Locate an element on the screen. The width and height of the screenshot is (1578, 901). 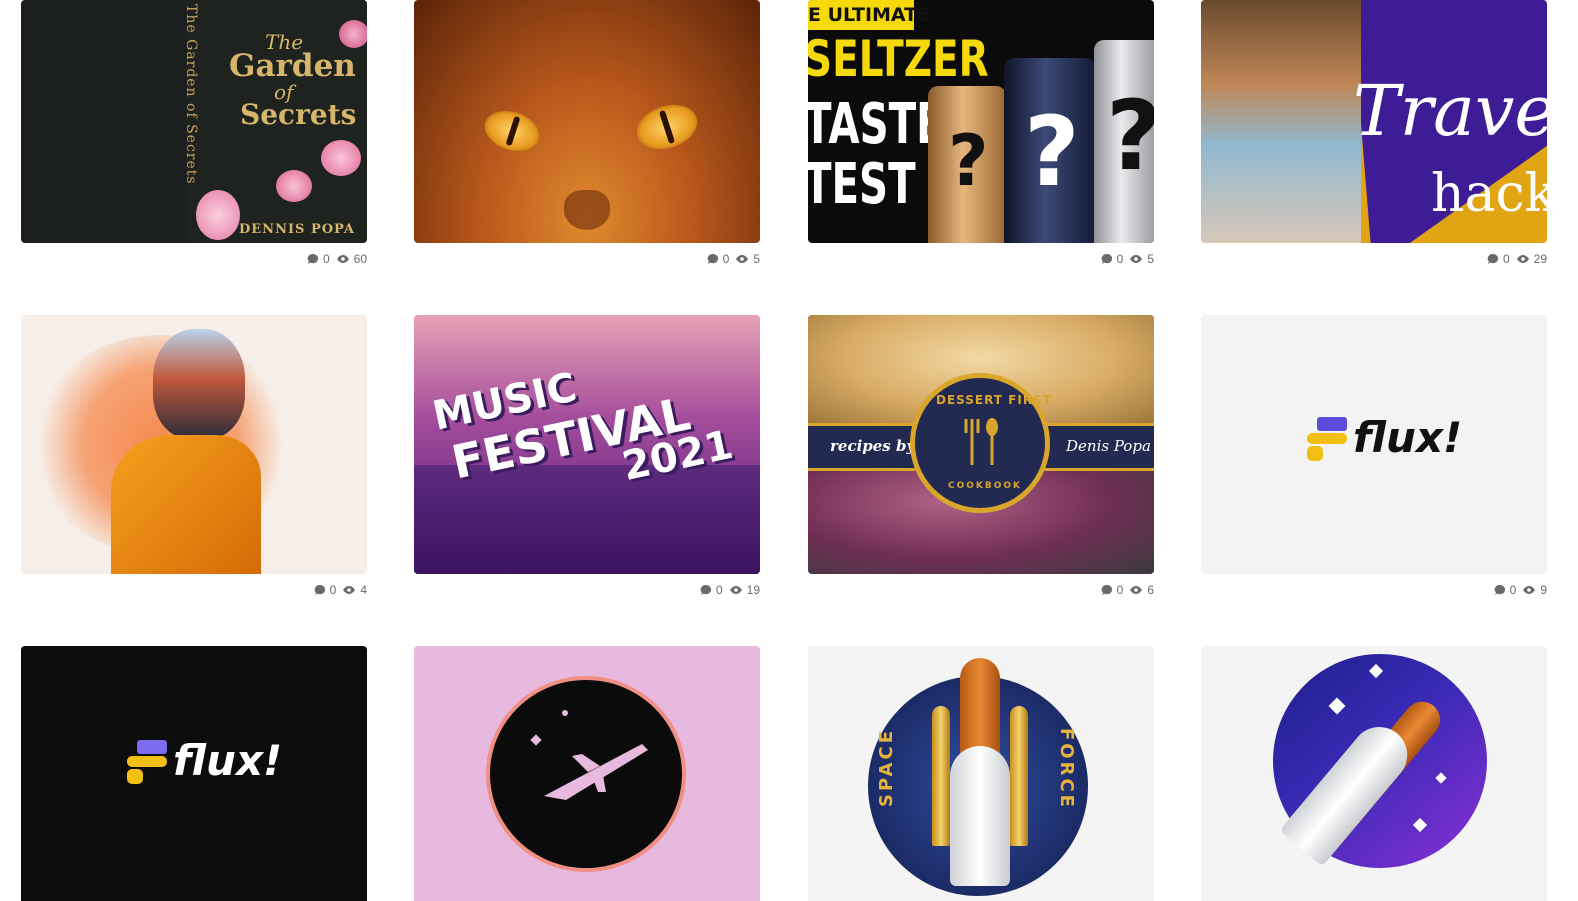
project-thumbnail: Travel hack is located at coordinates (1374, 121).